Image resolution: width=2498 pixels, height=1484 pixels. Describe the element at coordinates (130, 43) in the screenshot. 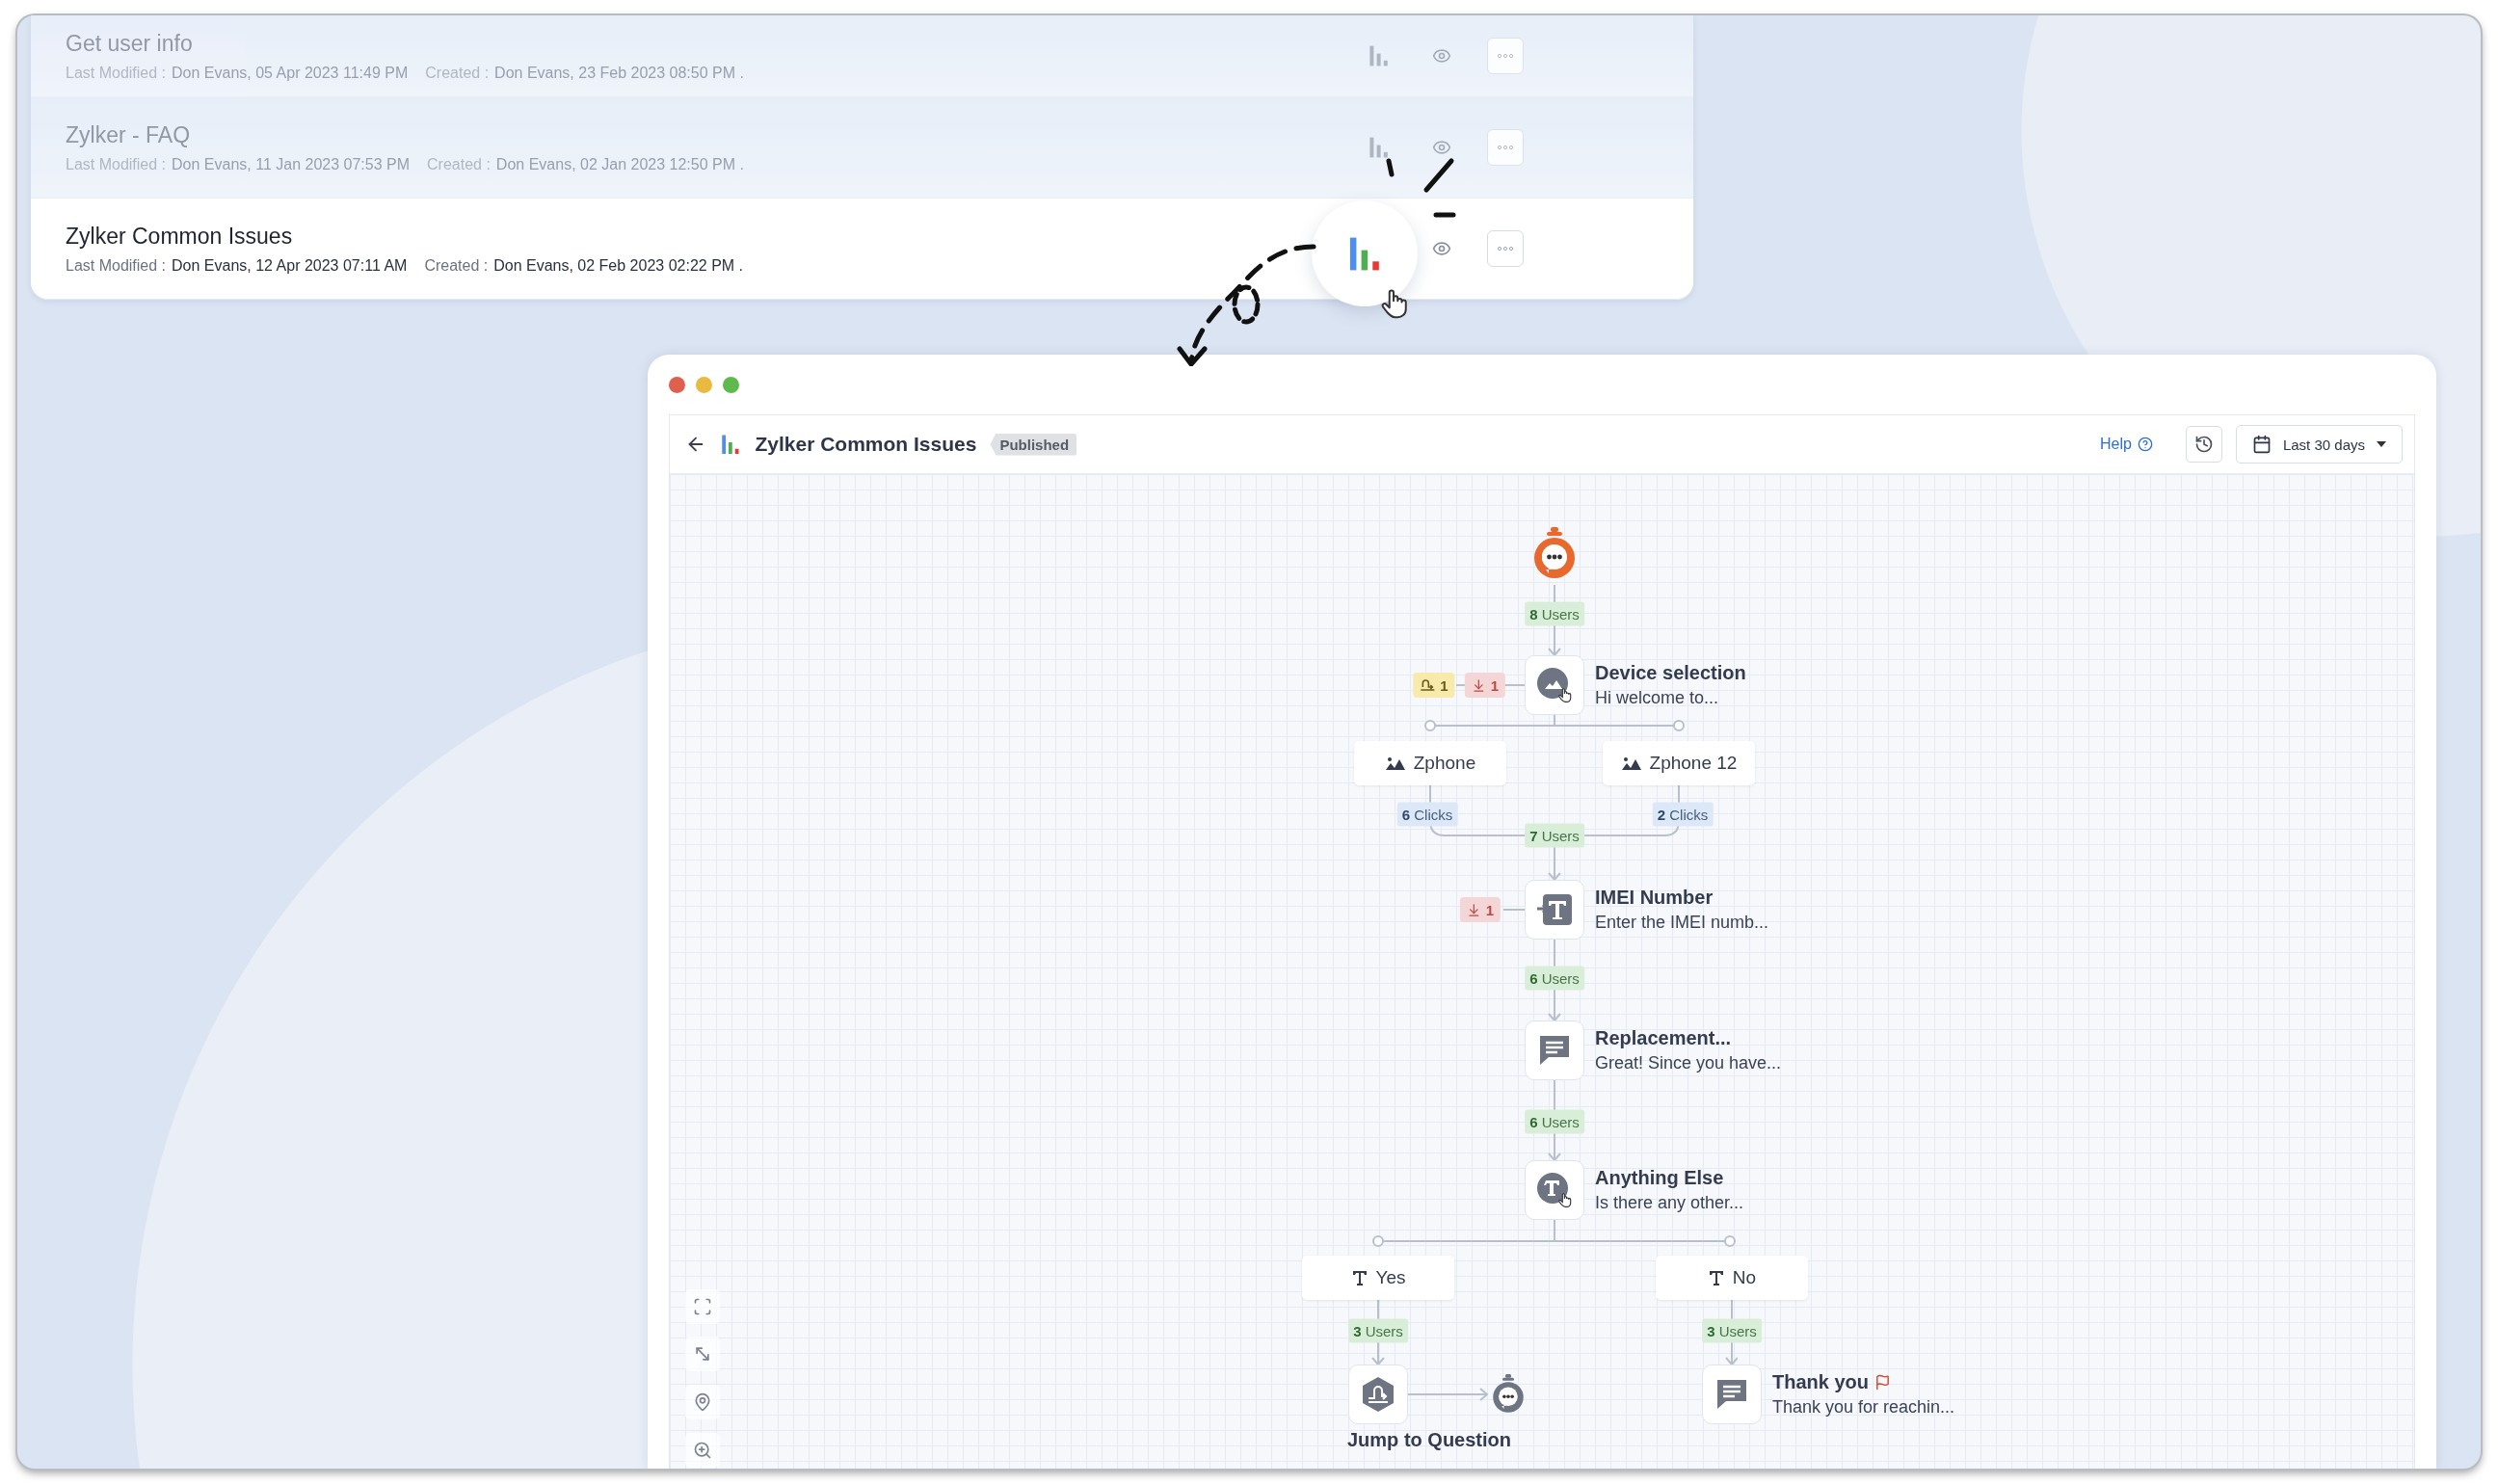

I see `report-title: Get user info` at that location.